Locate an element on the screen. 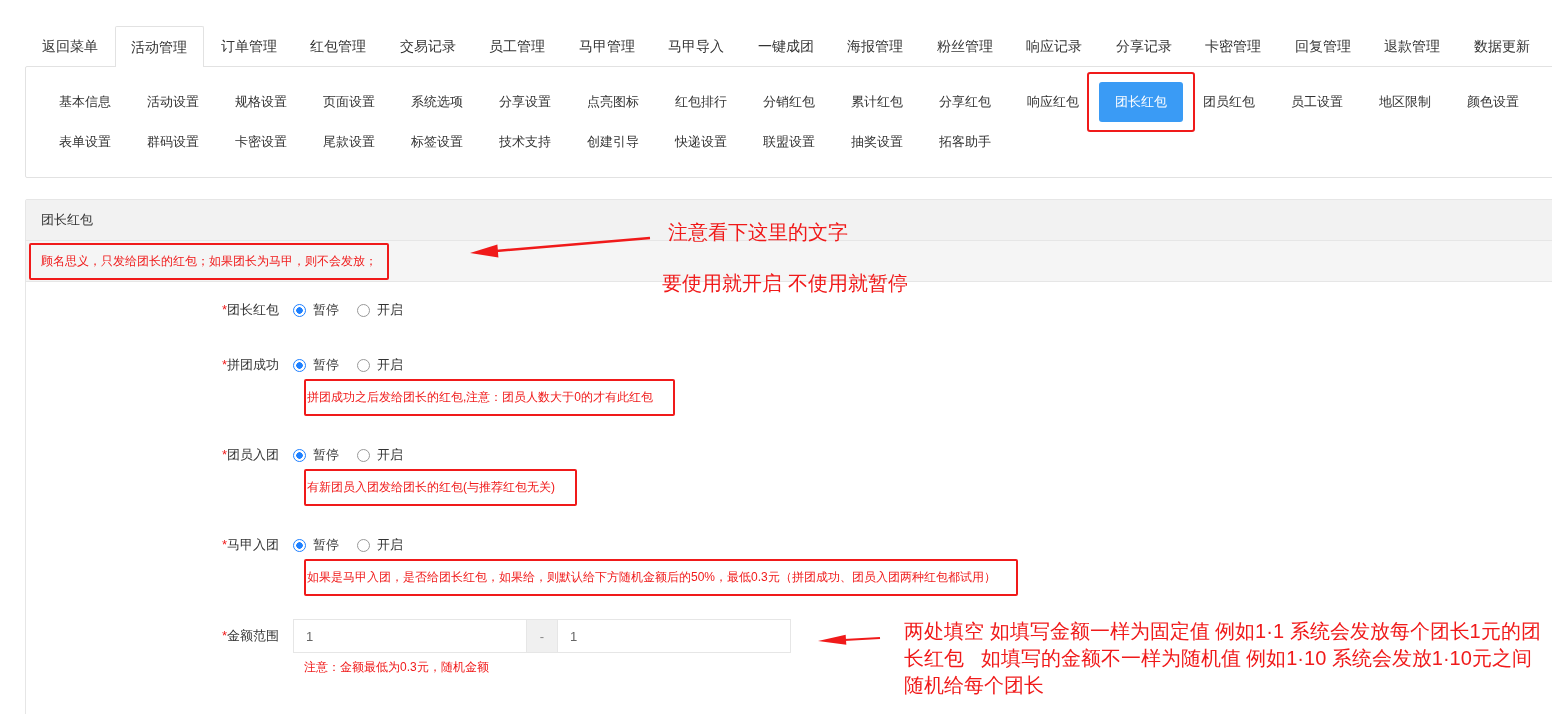 The height and width of the screenshot is (714, 1552). nav-tab: 回复管理 is located at coordinates (1323, 45).